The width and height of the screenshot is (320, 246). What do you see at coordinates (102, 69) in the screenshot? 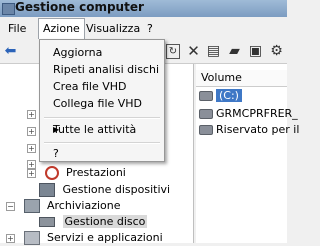
I see `menu-item-ripeti-analisi-dischi: Ripeti analisi dischi` at bounding box center [102, 69].